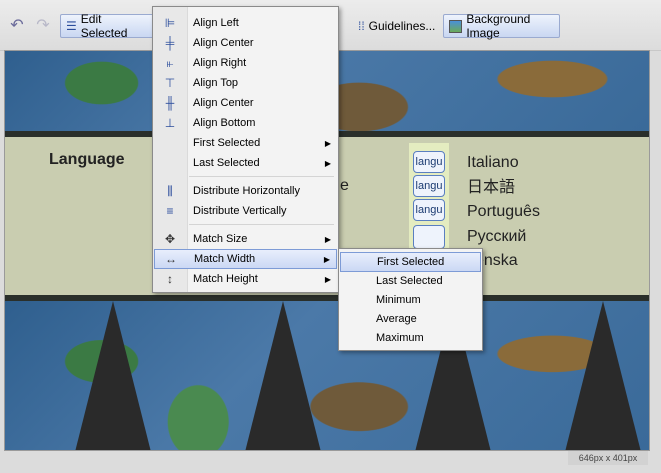  Describe the element at coordinates (17, 25) in the screenshot. I see `undo-icon: ↶` at that location.